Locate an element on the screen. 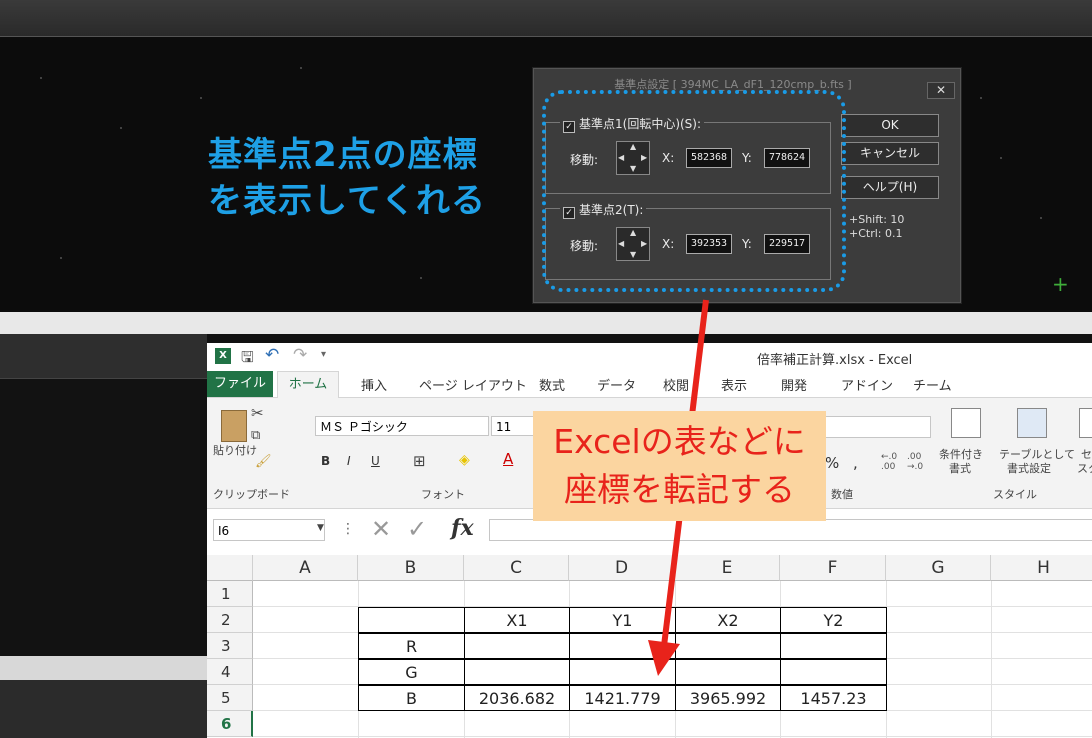 This screenshot has height=738, width=1092. callout-line-2: 座標を転記する is located at coordinates (679, 489).